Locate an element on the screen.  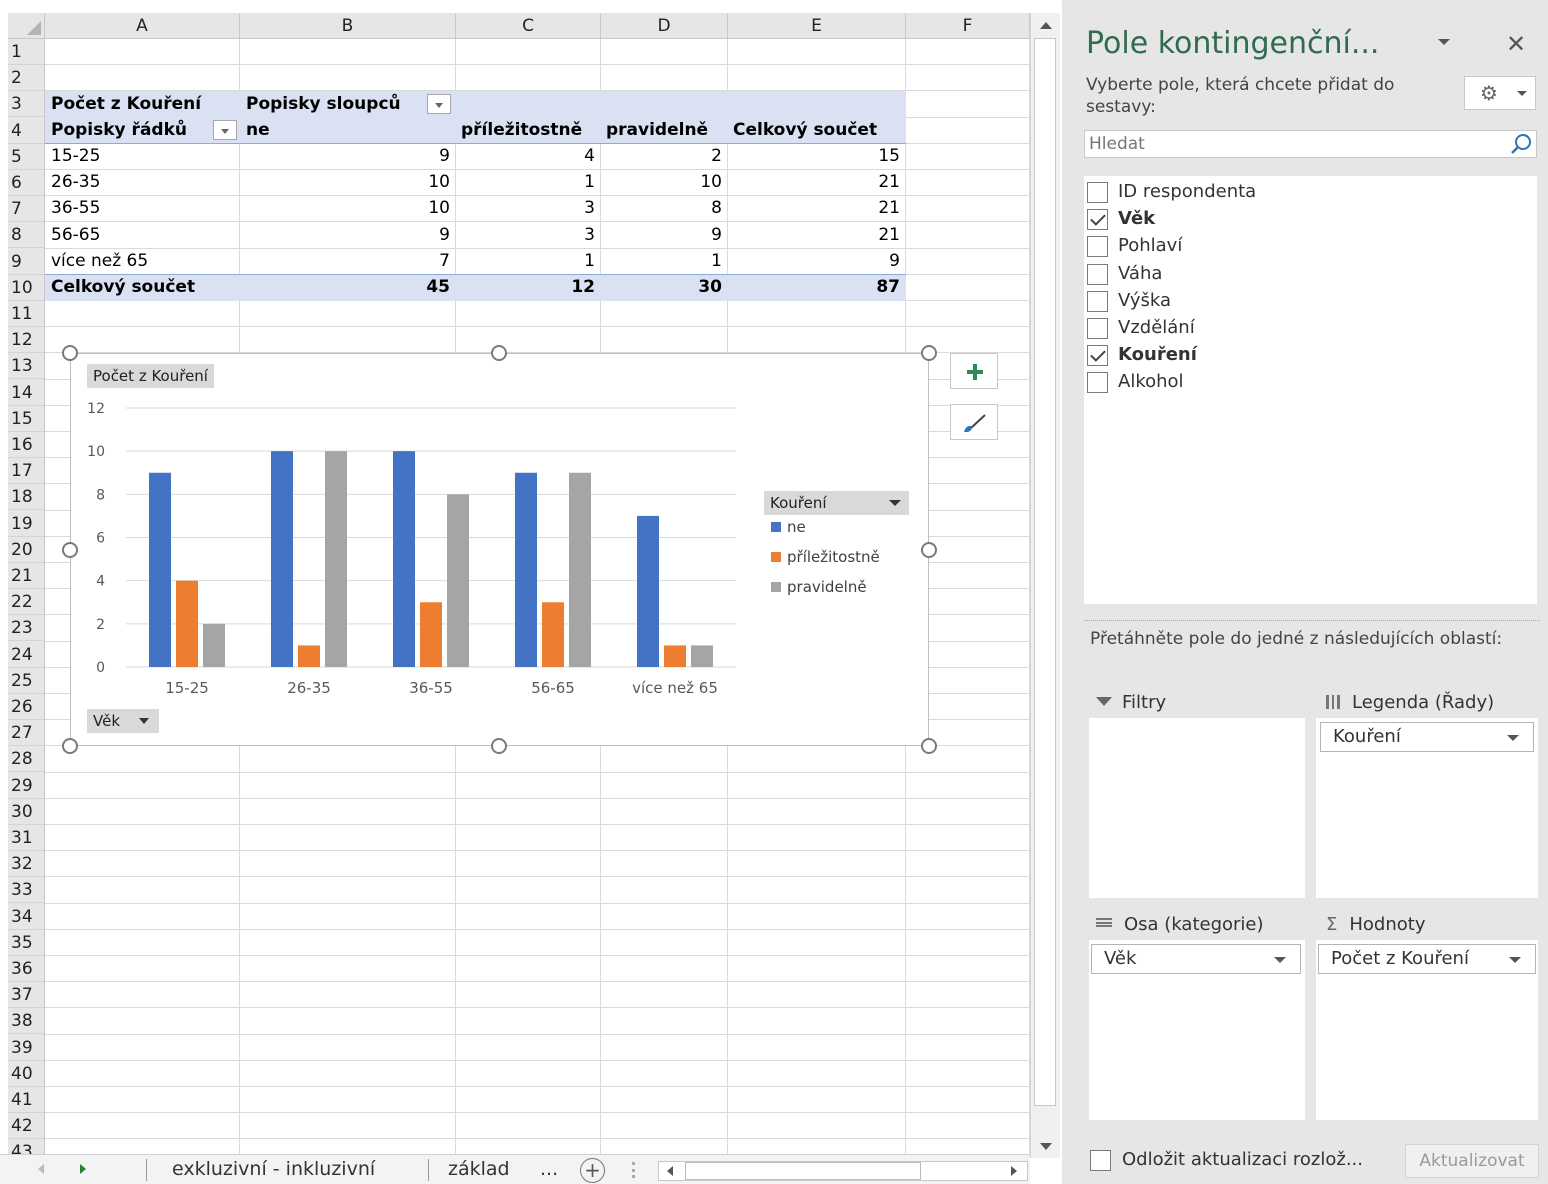
row-header: 29 is located at coordinates (26, 786).